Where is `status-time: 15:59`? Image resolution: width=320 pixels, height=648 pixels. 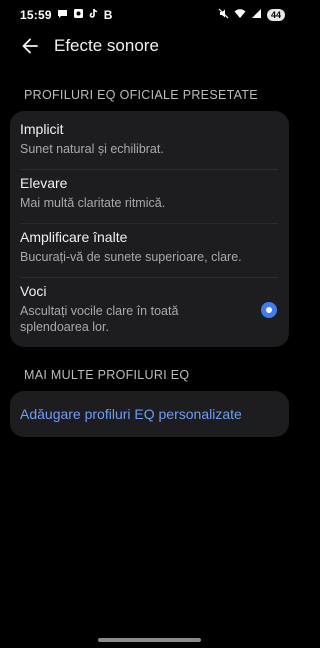
status-time: 15:59 is located at coordinates (36, 15).